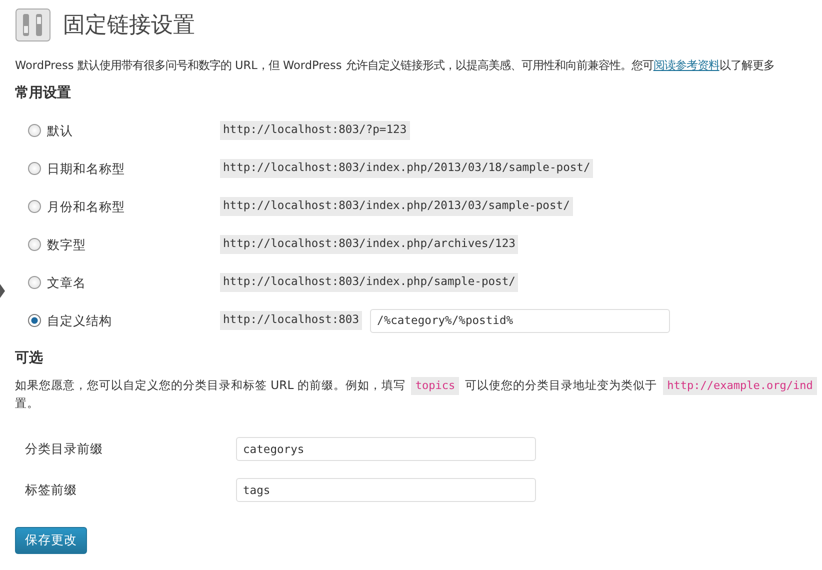 The width and height of the screenshot is (822, 570). Describe the element at coordinates (386, 449) in the screenshot. I see `prefix-field: categorys` at that location.